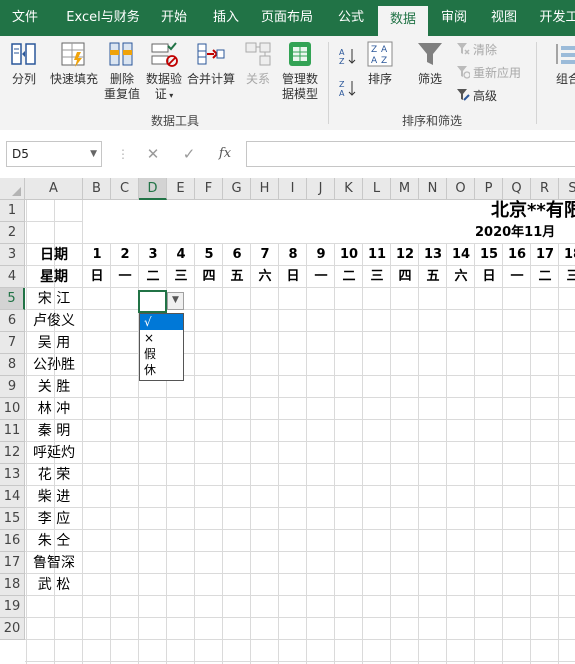 The height and width of the screenshot is (664, 575). Describe the element at coordinates (349, 276) in the screenshot. I see `weekday-cell: 二` at that location.